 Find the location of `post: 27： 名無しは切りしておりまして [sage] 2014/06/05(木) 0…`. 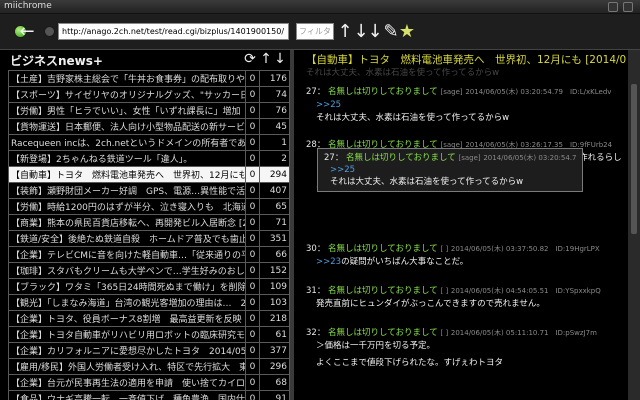

post: 27： 名無しは切りしておりまして [sage] 2014/06/05(木) 0… is located at coordinates (466, 105).